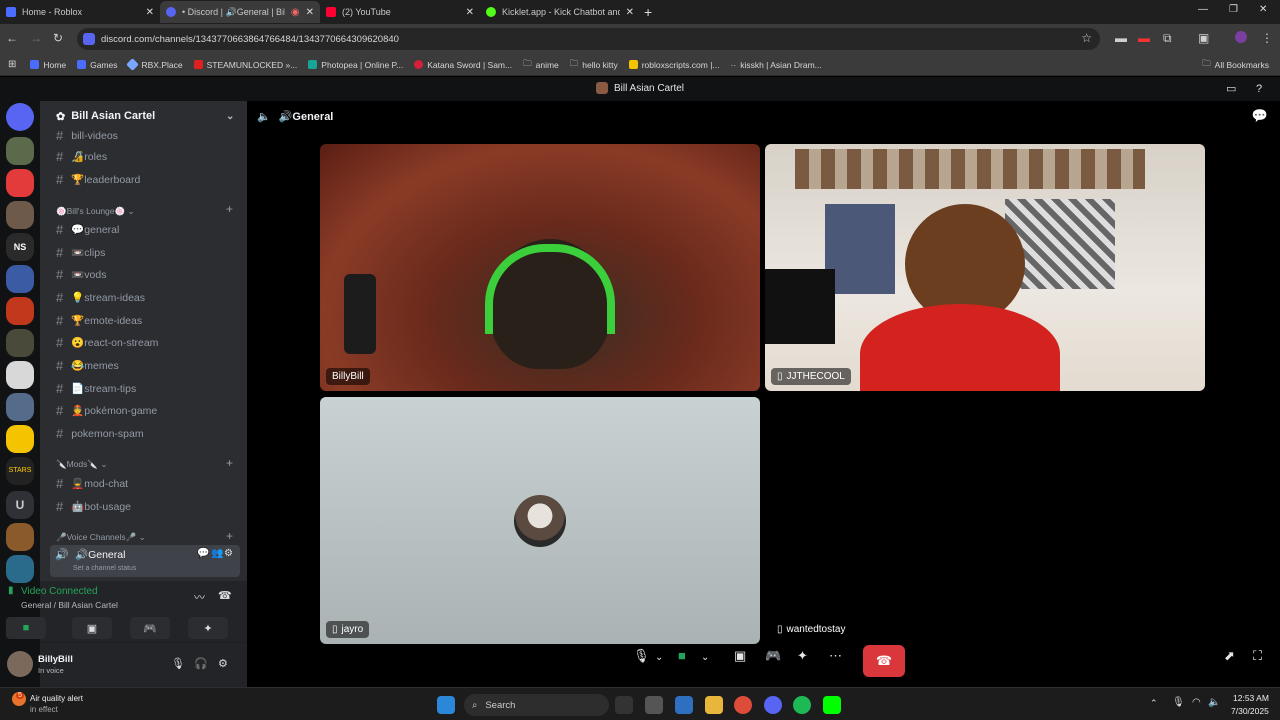 The width and height of the screenshot is (1280, 720). Describe the element at coordinates (228, 553) in the screenshot. I see `gear-icon: ⚙` at that location.